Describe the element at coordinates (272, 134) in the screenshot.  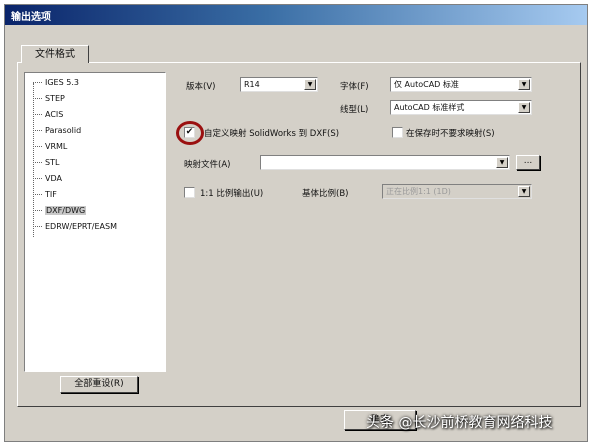
I see `custom-map-label: 自定义映射 SolidWorks 到 DXF(S)` at that location.